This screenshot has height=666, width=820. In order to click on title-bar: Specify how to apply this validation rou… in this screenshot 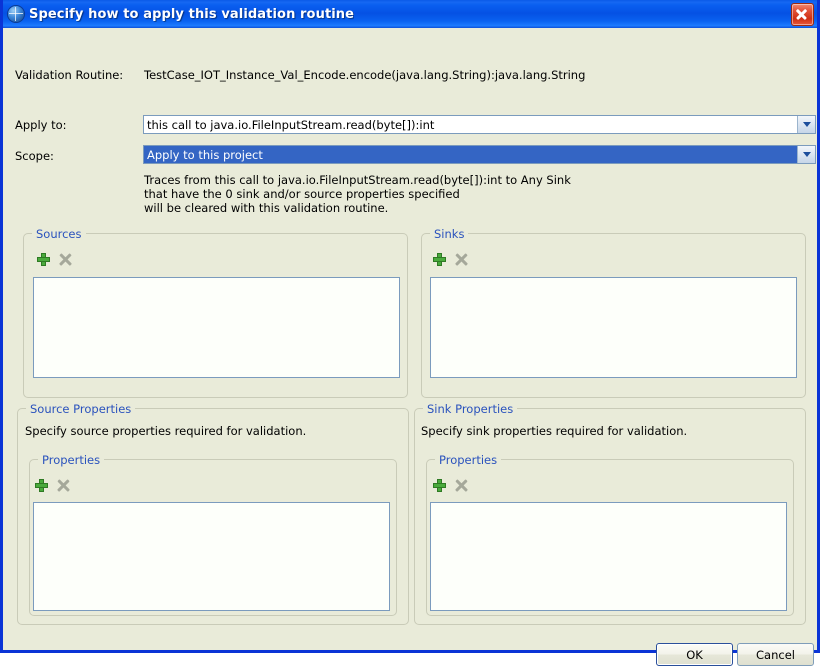, I will do `click(410, 14)`.